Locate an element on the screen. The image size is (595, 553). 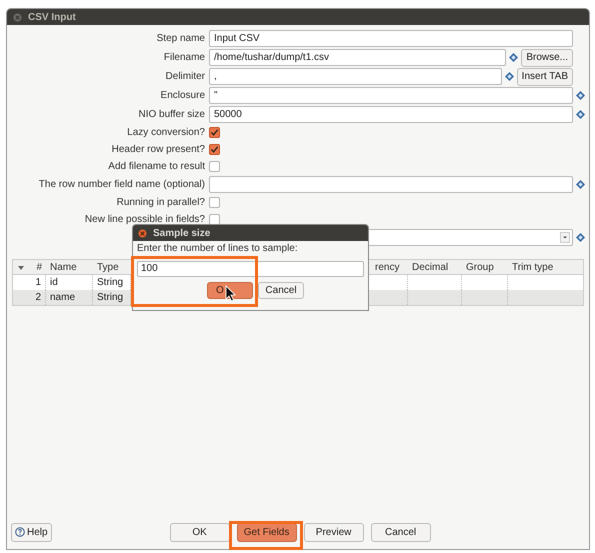
table-cell: name is located at coordinates (69, 297).